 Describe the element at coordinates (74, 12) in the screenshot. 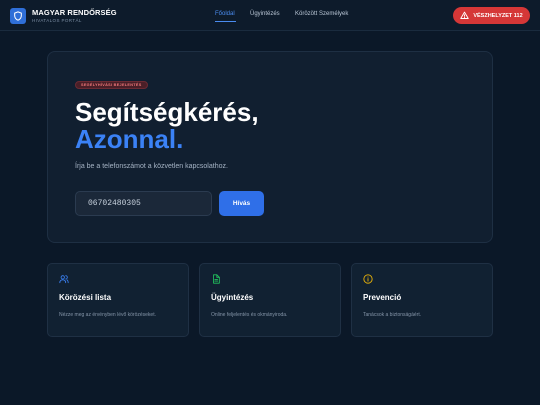

I see `brand-title: MAGYAR RENDŐRSÉG` at that location.